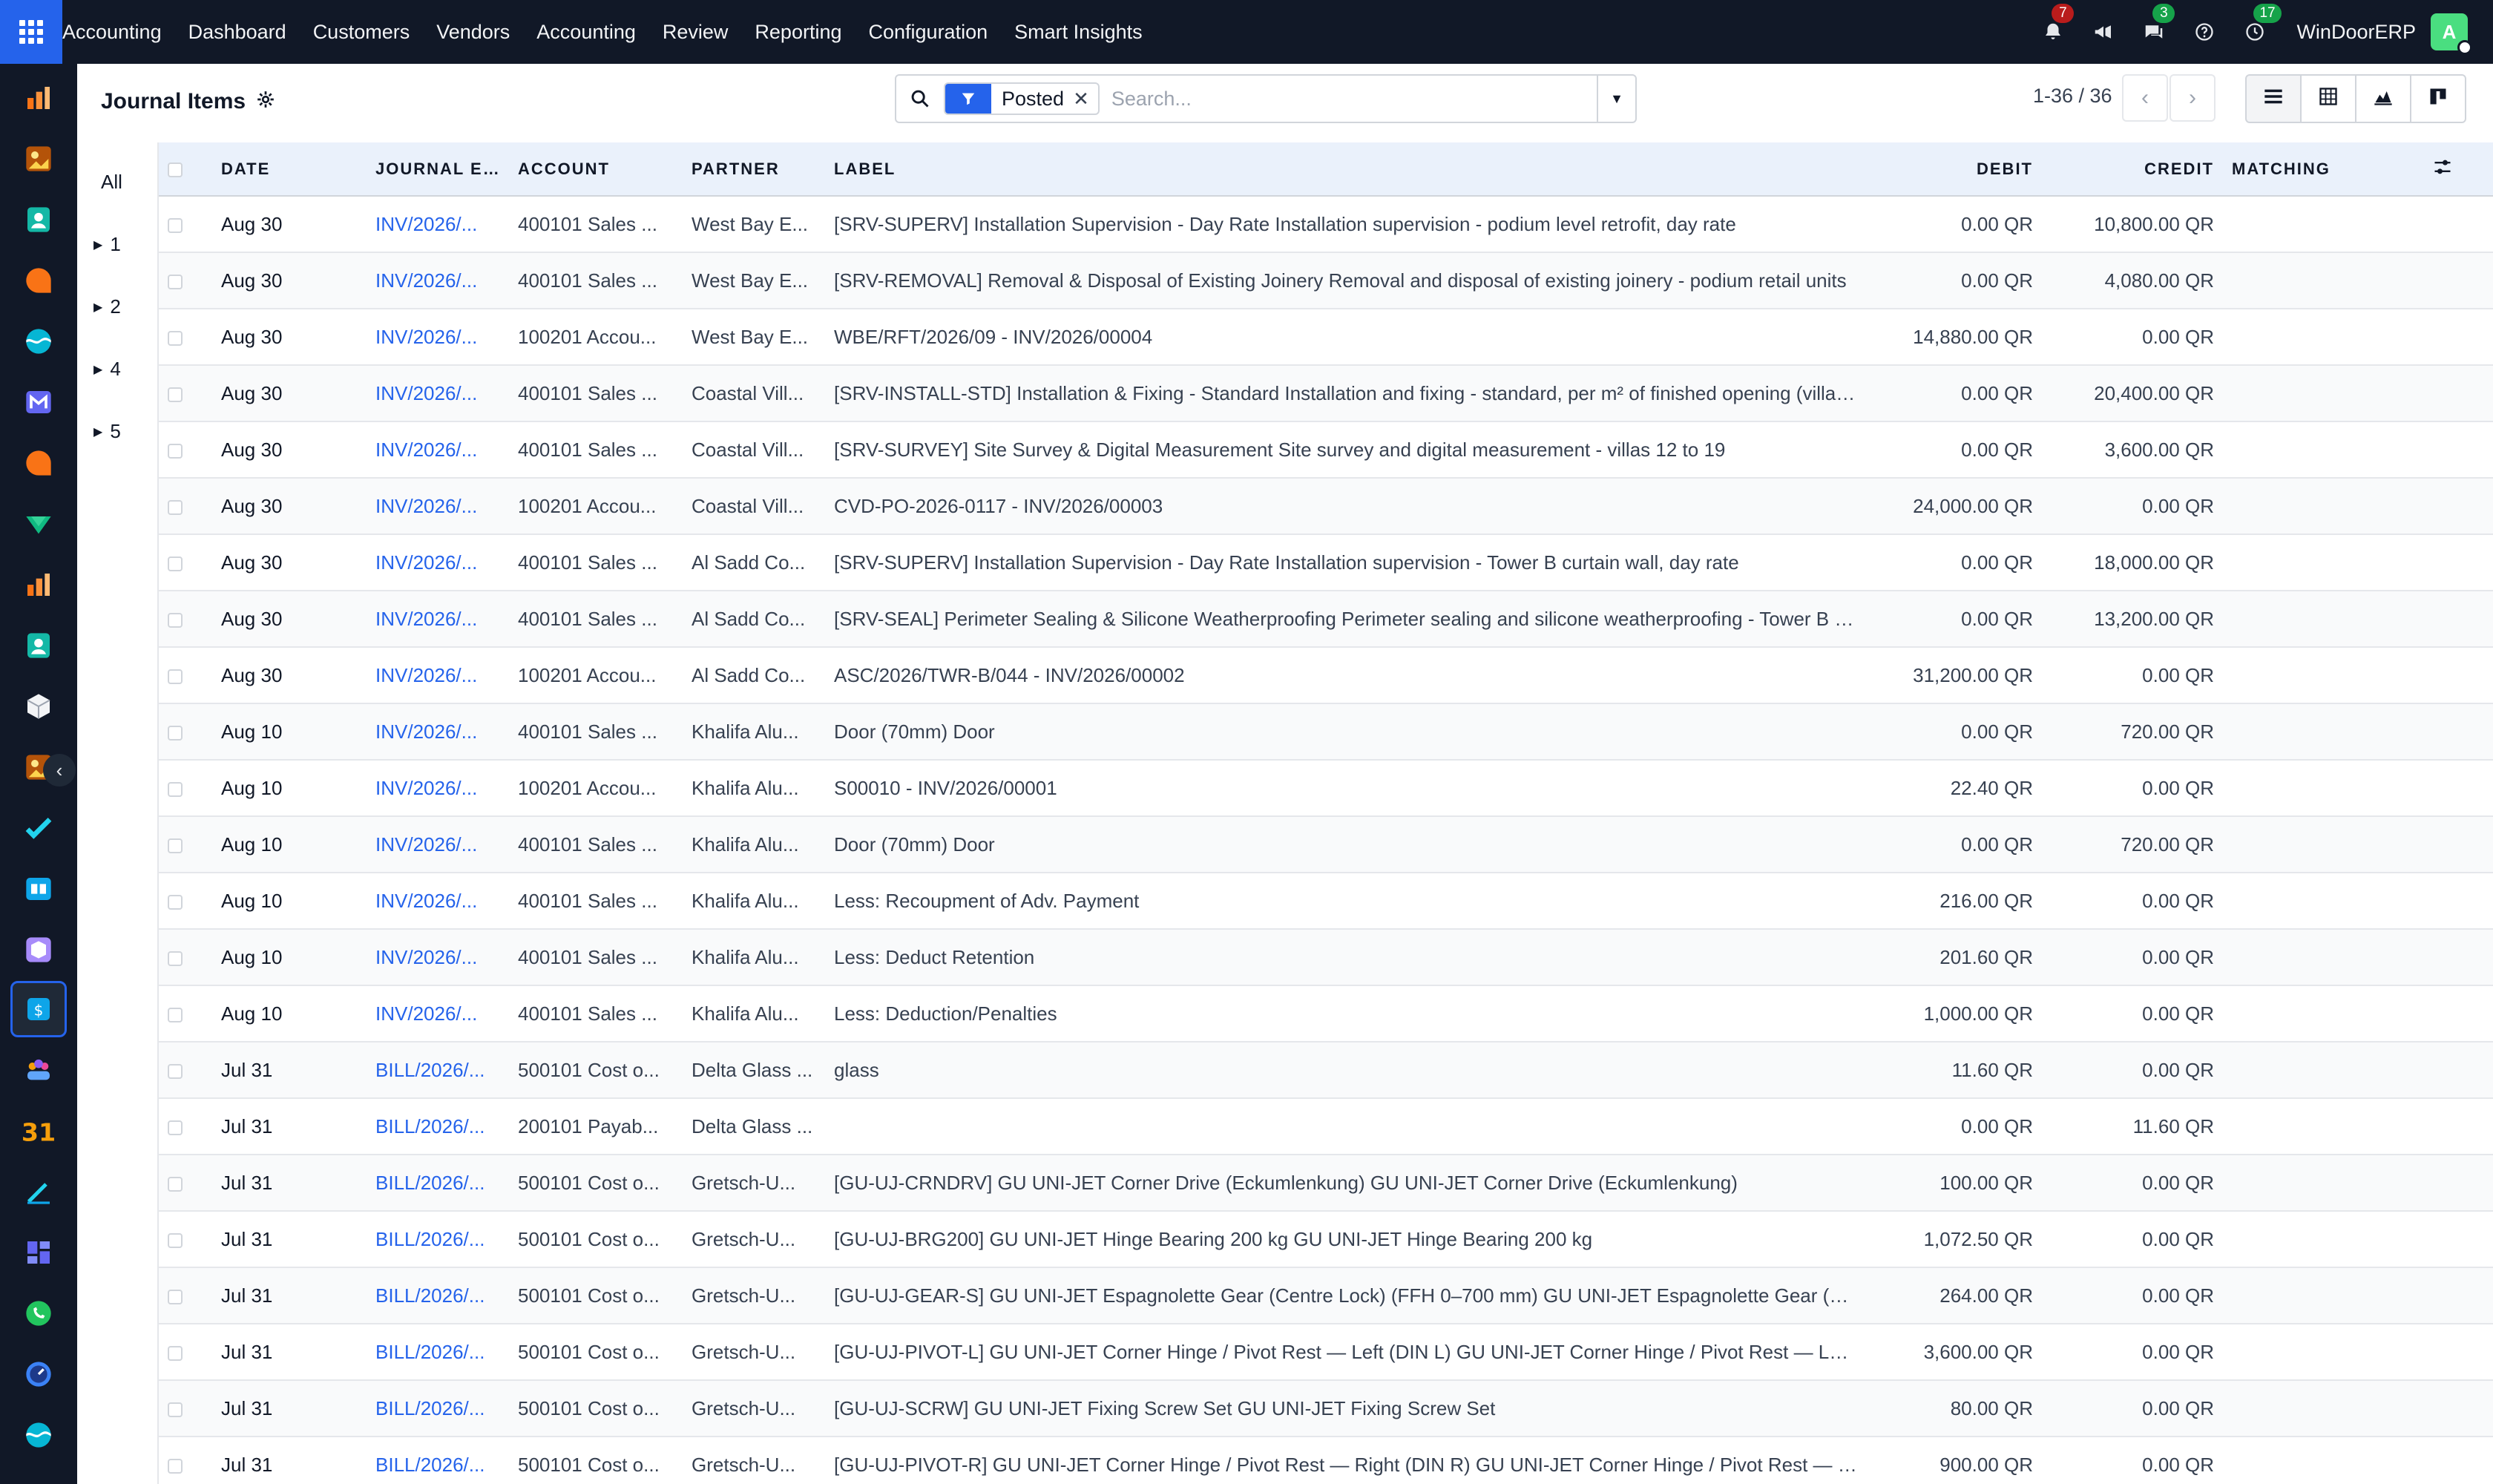  I want to click on filter-facet: Posted ✕, so click(1022, 98).